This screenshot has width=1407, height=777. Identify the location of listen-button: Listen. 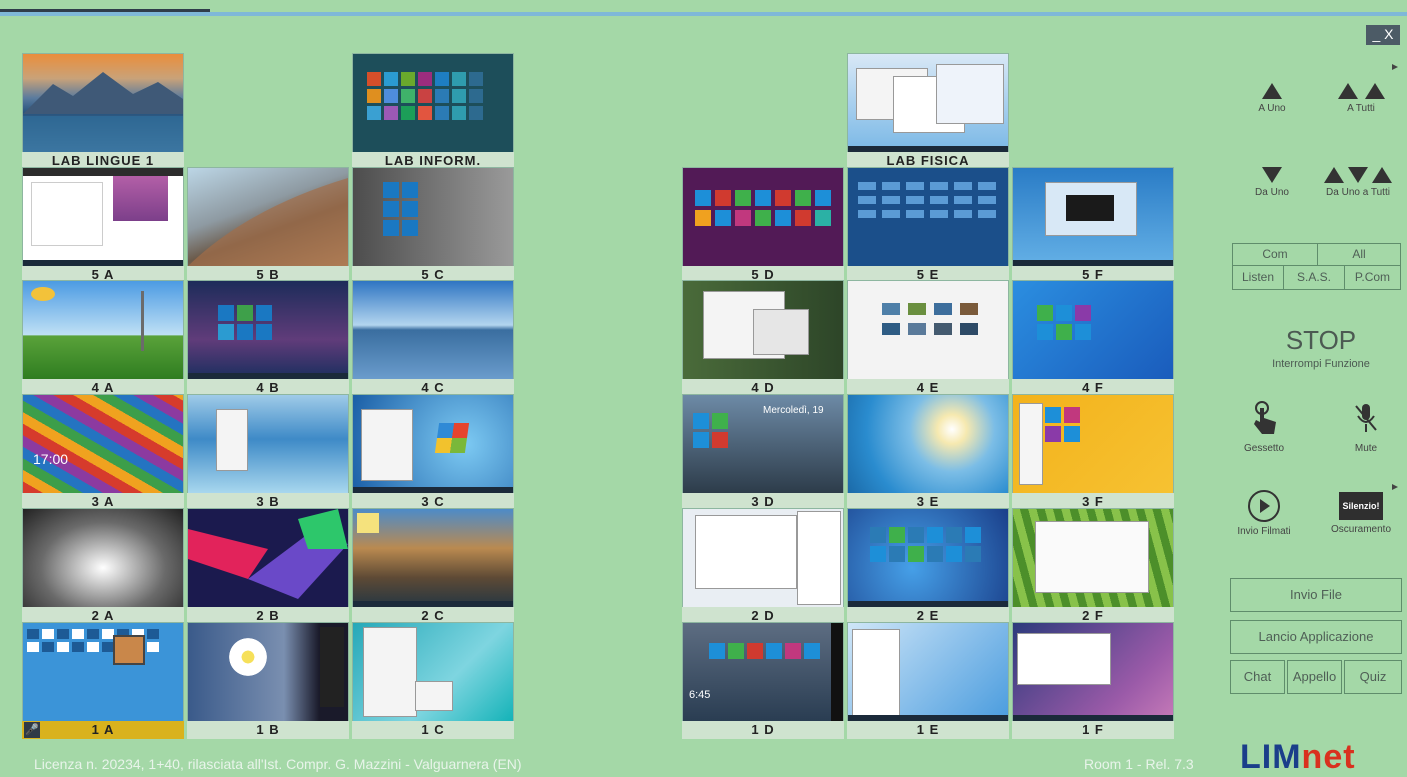
(1258, 277).